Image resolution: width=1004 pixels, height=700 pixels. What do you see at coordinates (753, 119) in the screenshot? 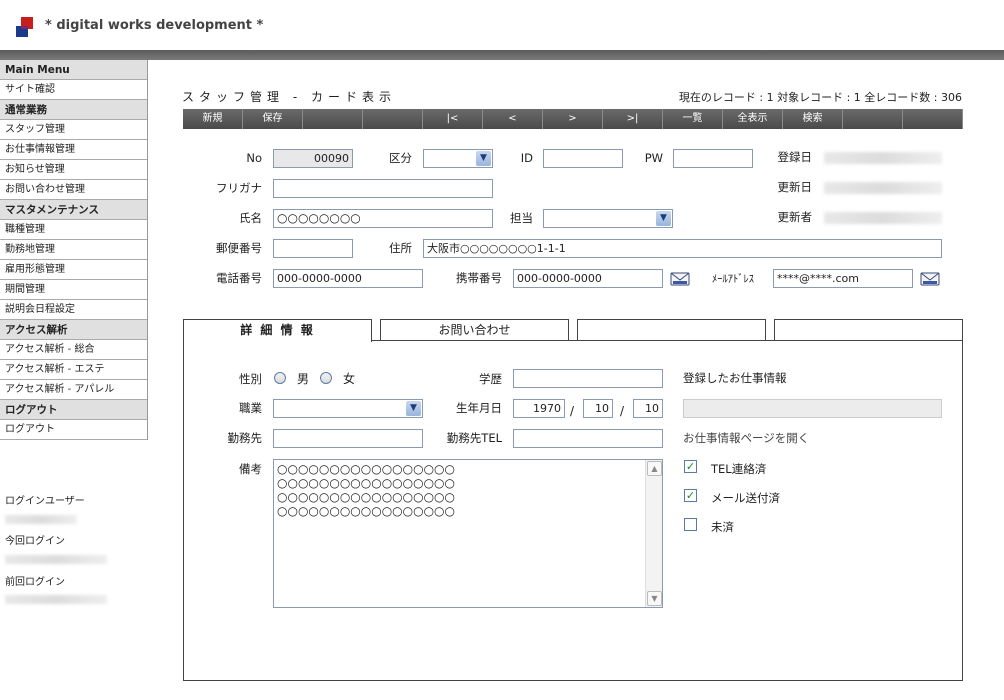
I see `toolbar-button: 全表示` at bounding box center [753, 119].